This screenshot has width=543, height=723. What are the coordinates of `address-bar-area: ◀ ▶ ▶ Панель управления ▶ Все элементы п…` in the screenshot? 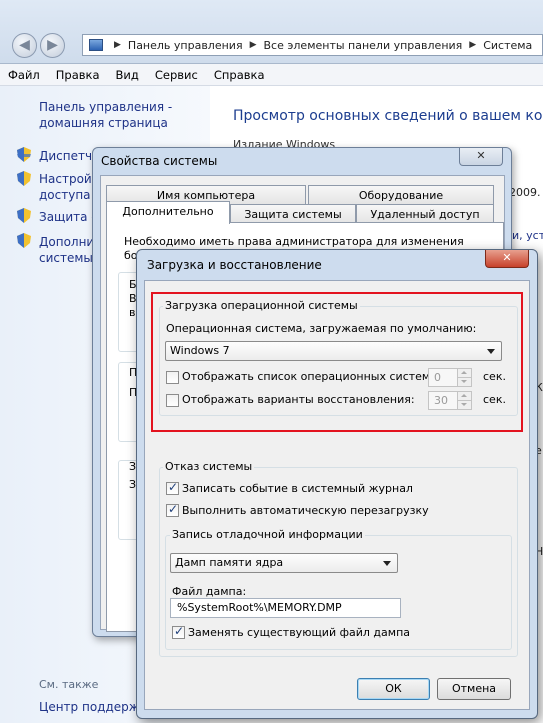 It's located at (271, 32).